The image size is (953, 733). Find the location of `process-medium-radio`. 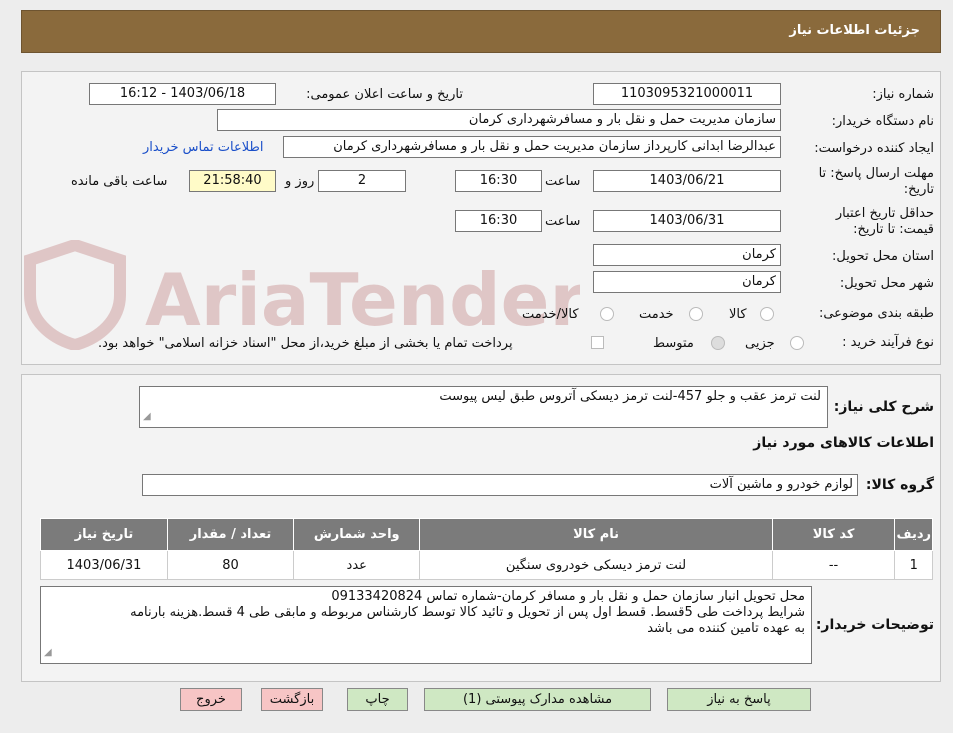

process-medium-radio is located at coordinates (718, 343).